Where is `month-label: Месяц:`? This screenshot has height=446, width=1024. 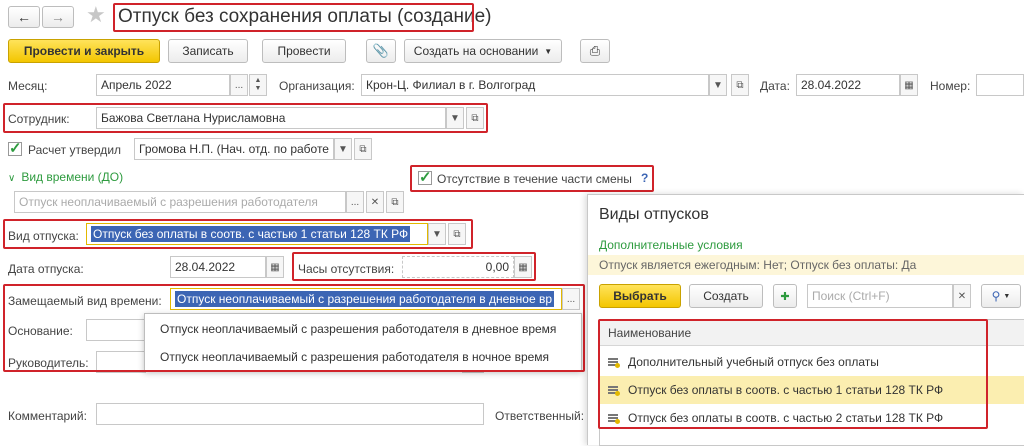 month-label: Месяц: is located at coordinates (28, 86).